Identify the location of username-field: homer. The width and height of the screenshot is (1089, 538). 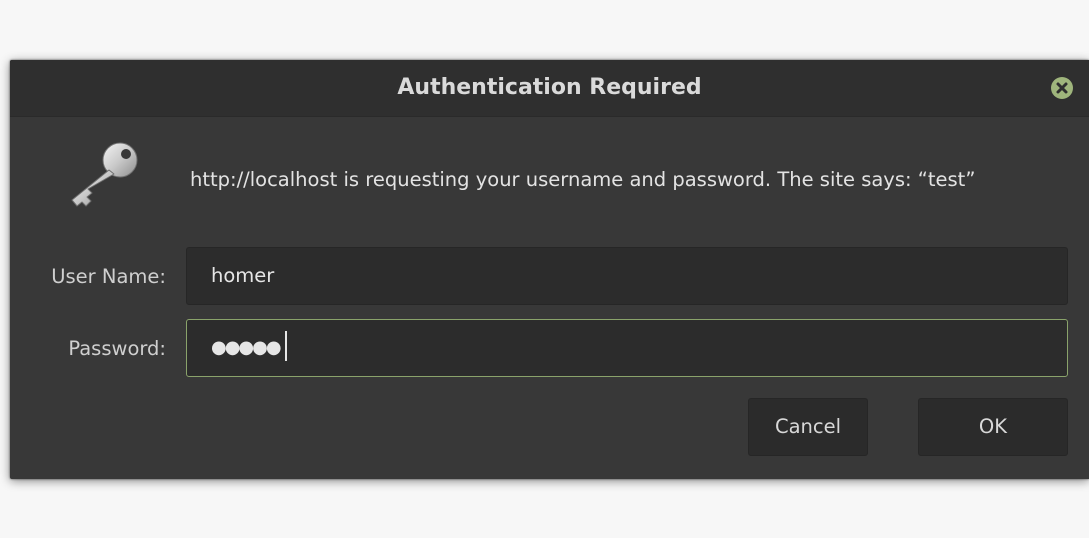
(627, 276).